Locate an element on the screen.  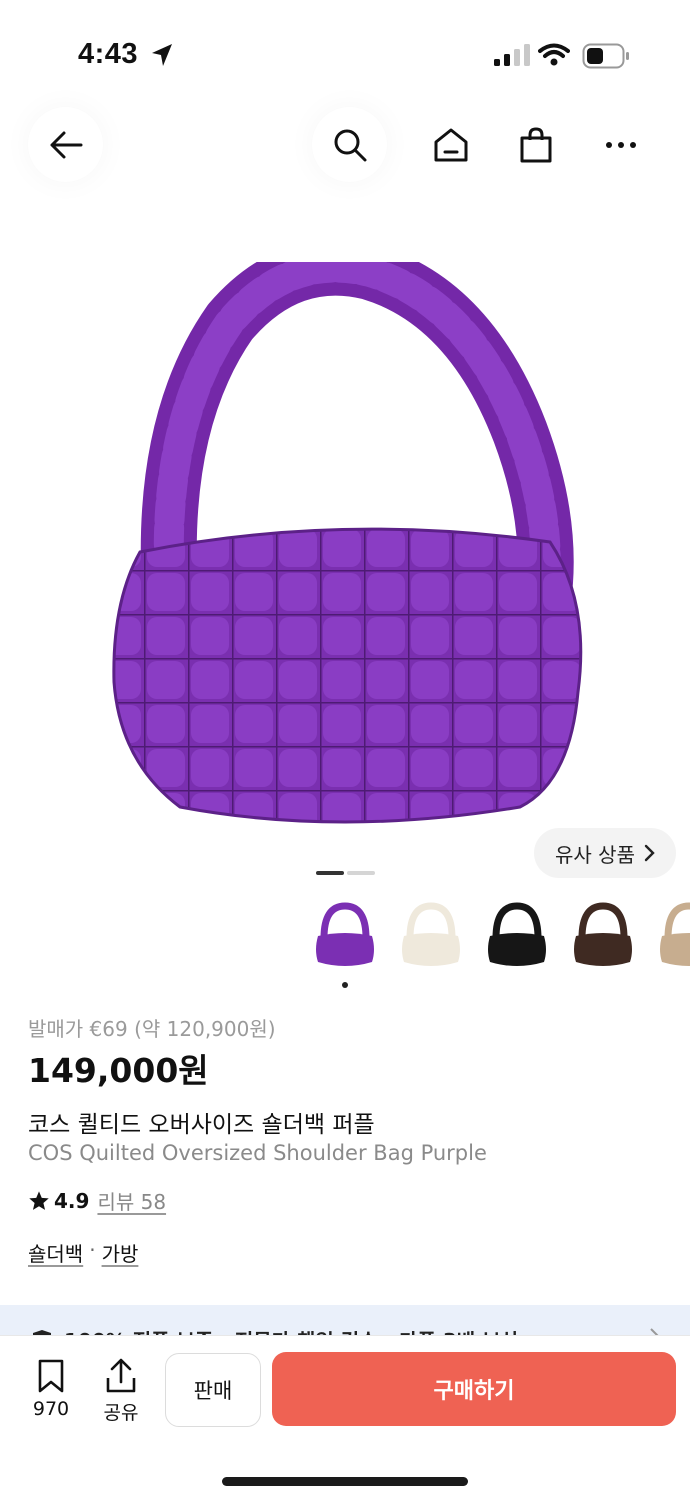
shopping-bag-icon is located at coordinates (536, 144).